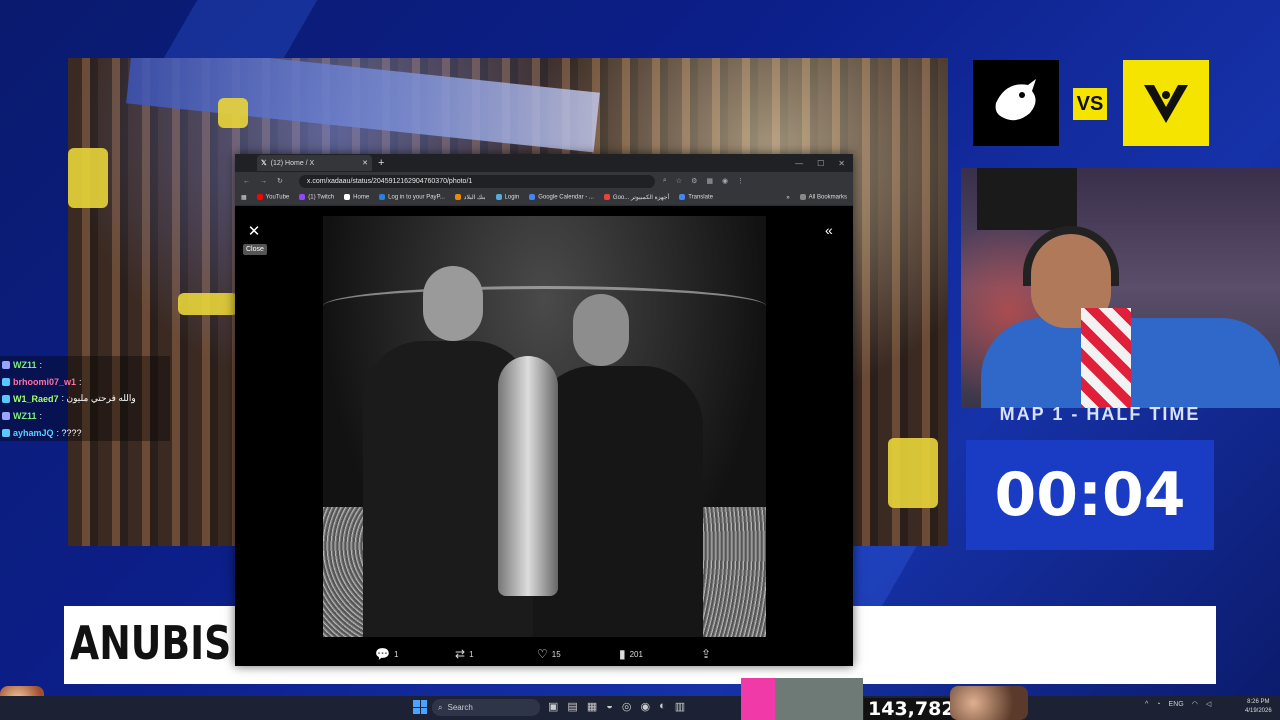 Image resolution: width=1280 pixels, height=720 pixels. What do you see at coordinates (240, 30) in the screenshot?
I see `background-streak` at bounding box center [240, 30].